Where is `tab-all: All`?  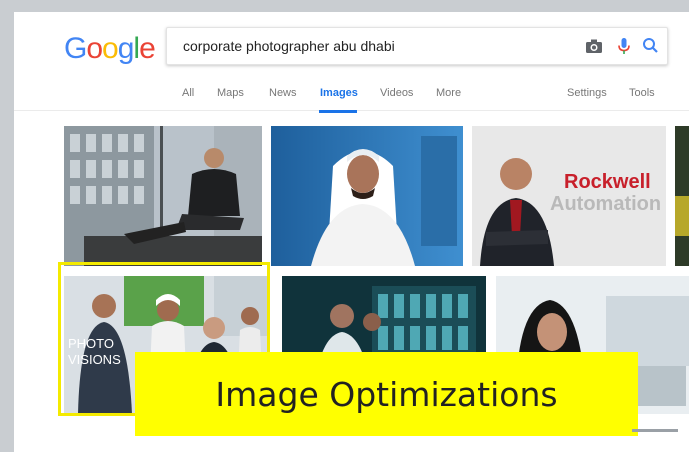 tab-all: All is located at coordinates (188, 93).